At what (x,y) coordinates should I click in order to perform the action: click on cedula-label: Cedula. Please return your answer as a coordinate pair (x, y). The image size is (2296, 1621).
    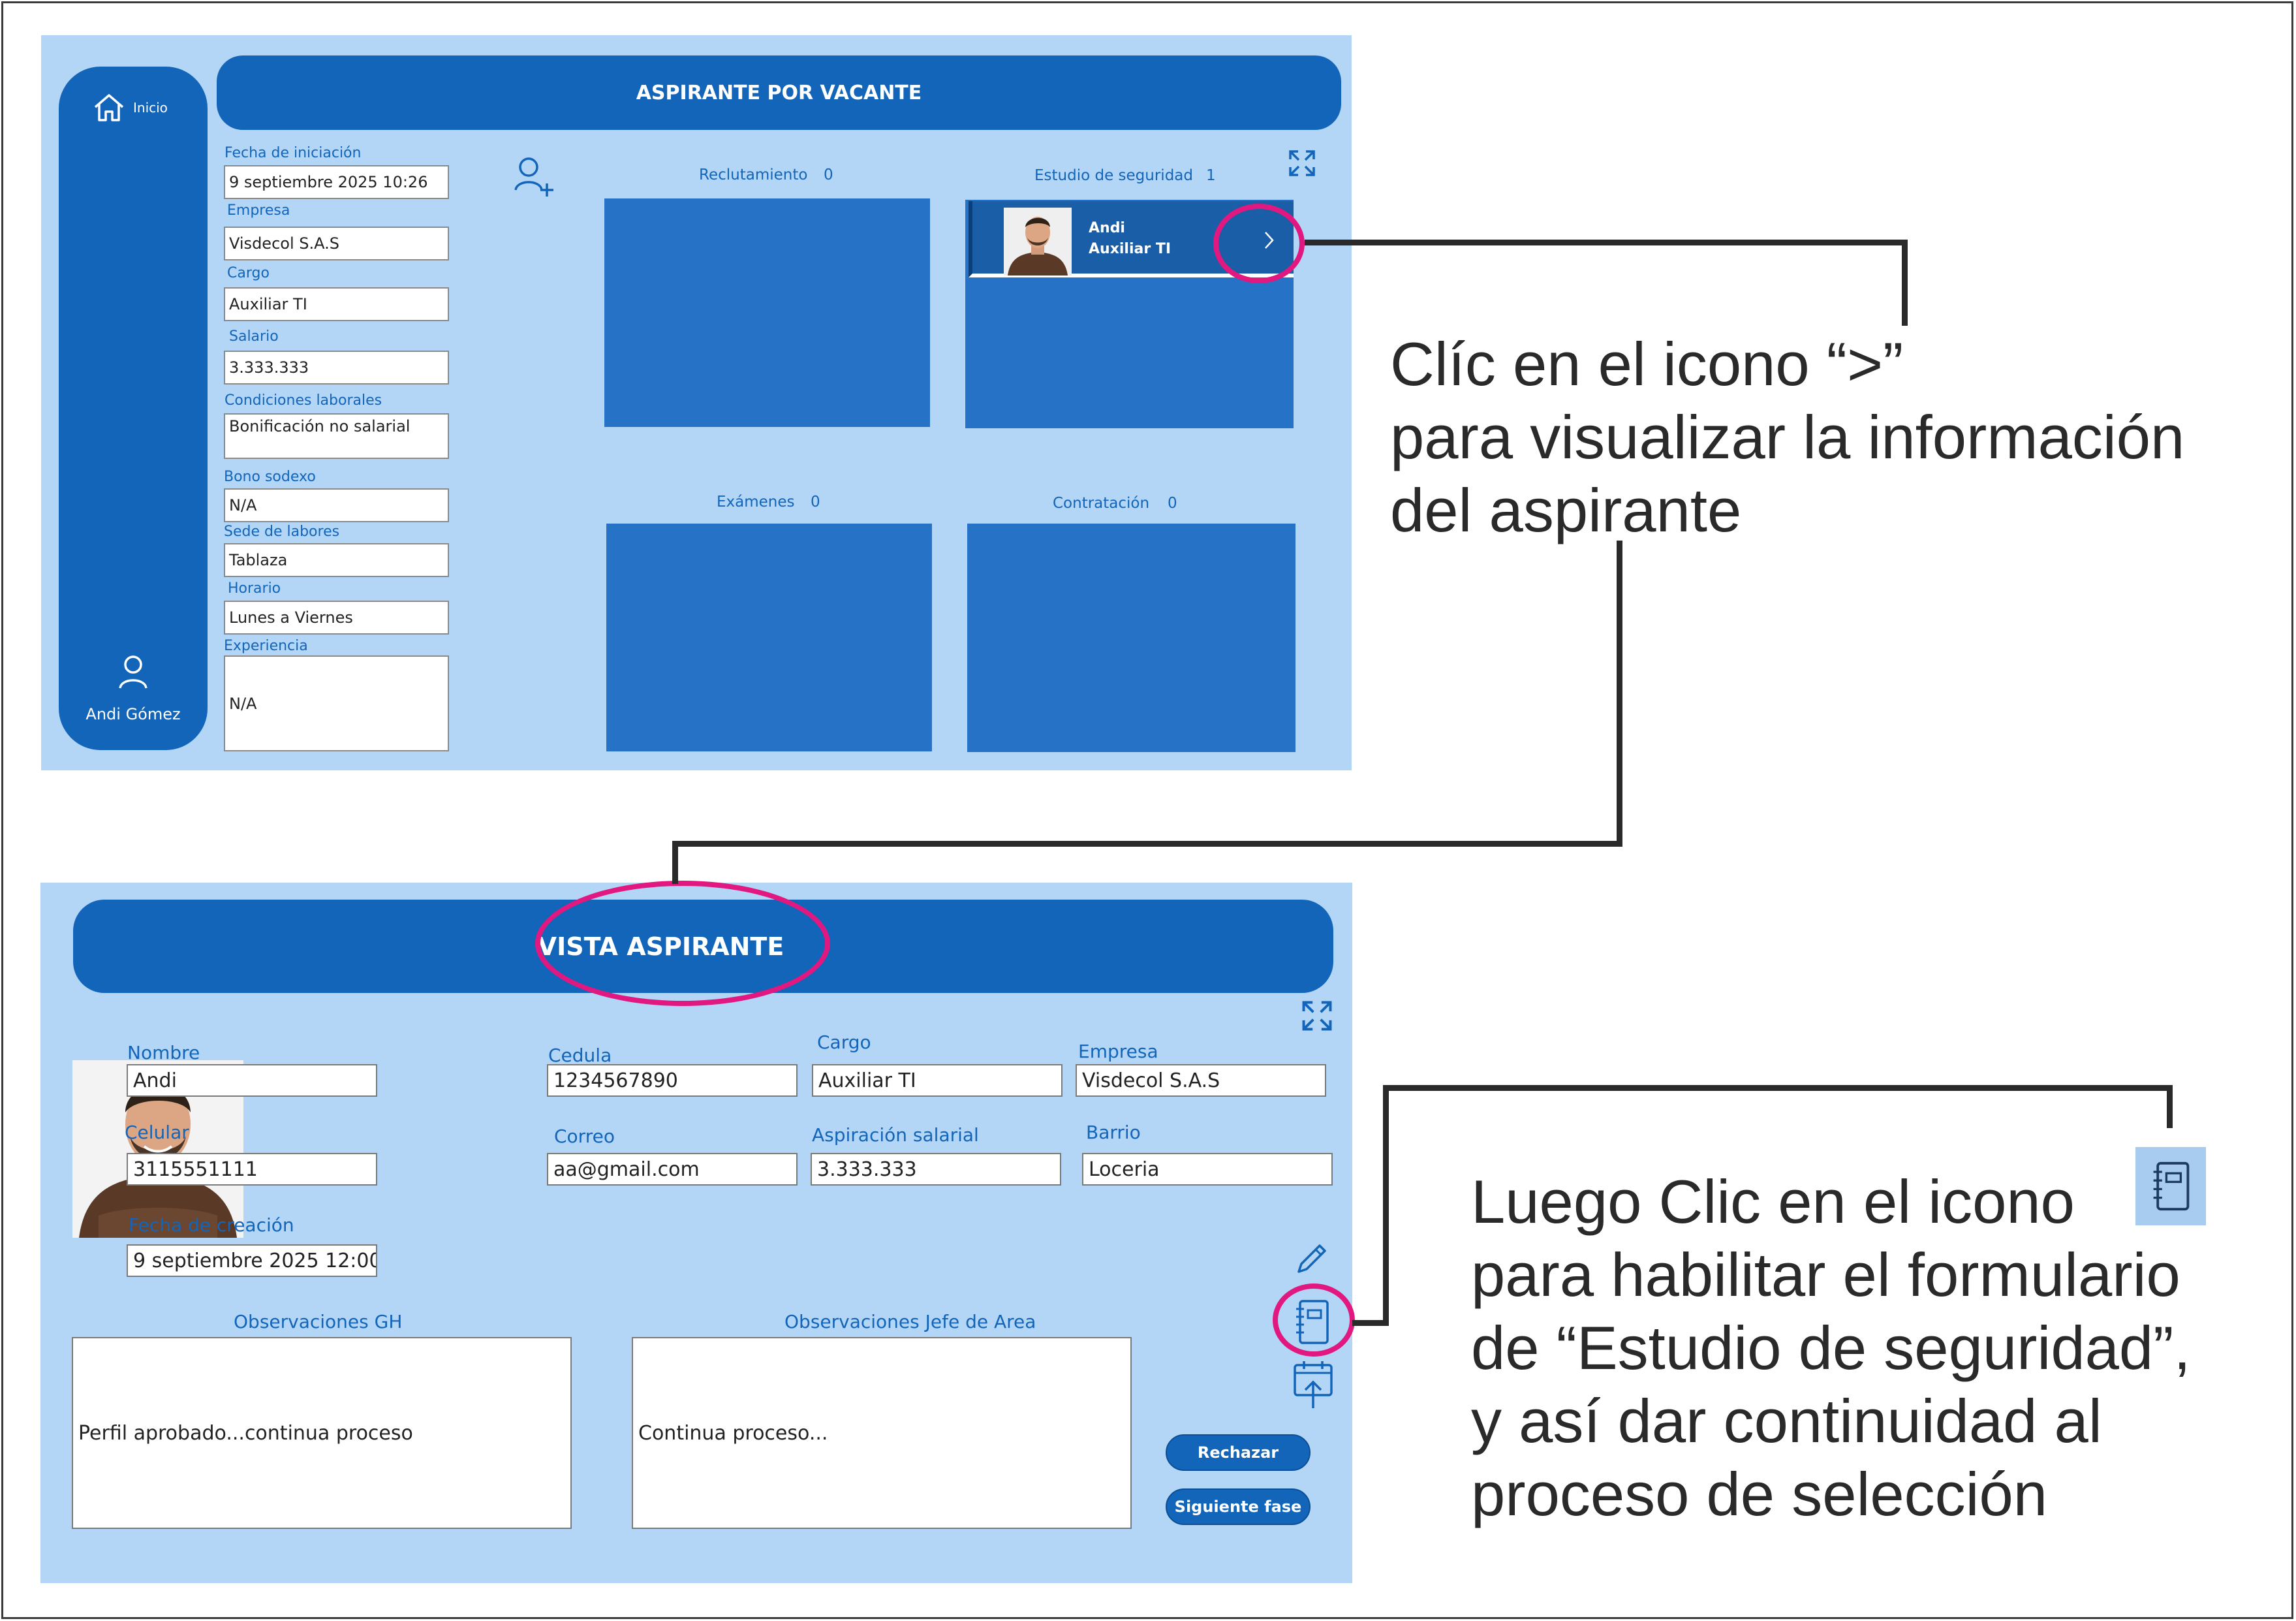
    Looking at the image, I should click on (580, 1055).